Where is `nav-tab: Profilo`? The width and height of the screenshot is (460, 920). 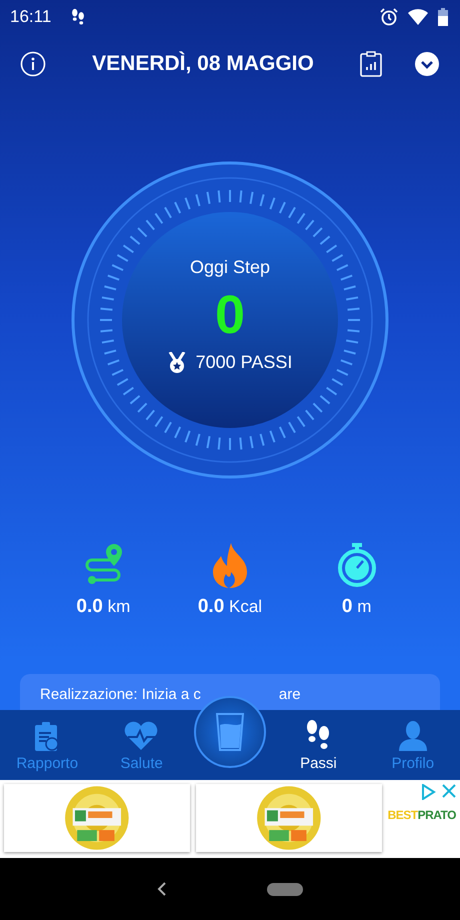 nav-tab: Profilo is located at coordinates (413, 750).